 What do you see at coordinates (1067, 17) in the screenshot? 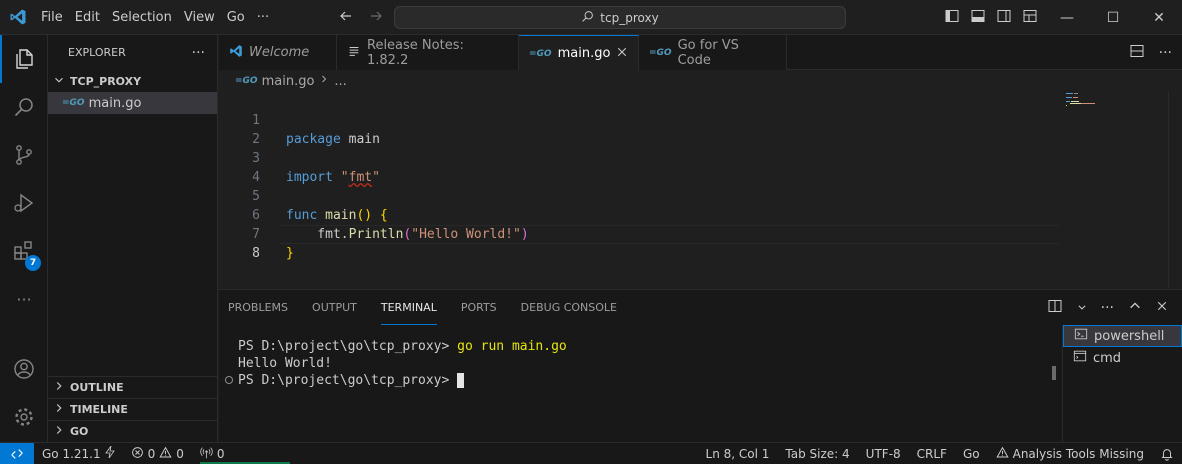
I see `minimize-button: —` at bounding box center [1067, 17].